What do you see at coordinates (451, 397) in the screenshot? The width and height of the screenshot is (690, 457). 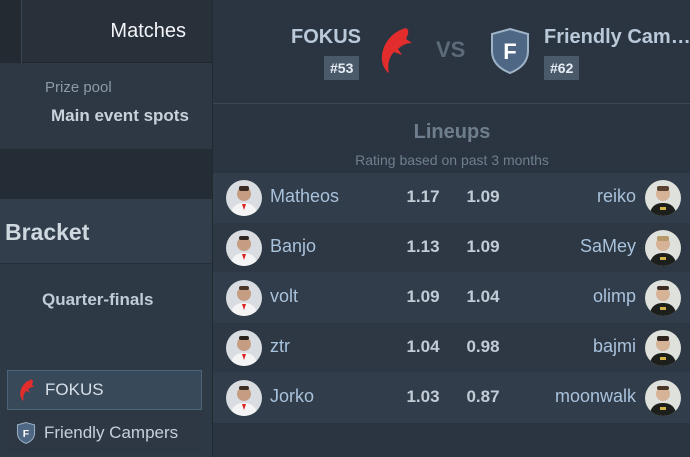 I see `lineup-row: Jorko 1.03 0.87 moonwalk` at bounding box center [451, 397].